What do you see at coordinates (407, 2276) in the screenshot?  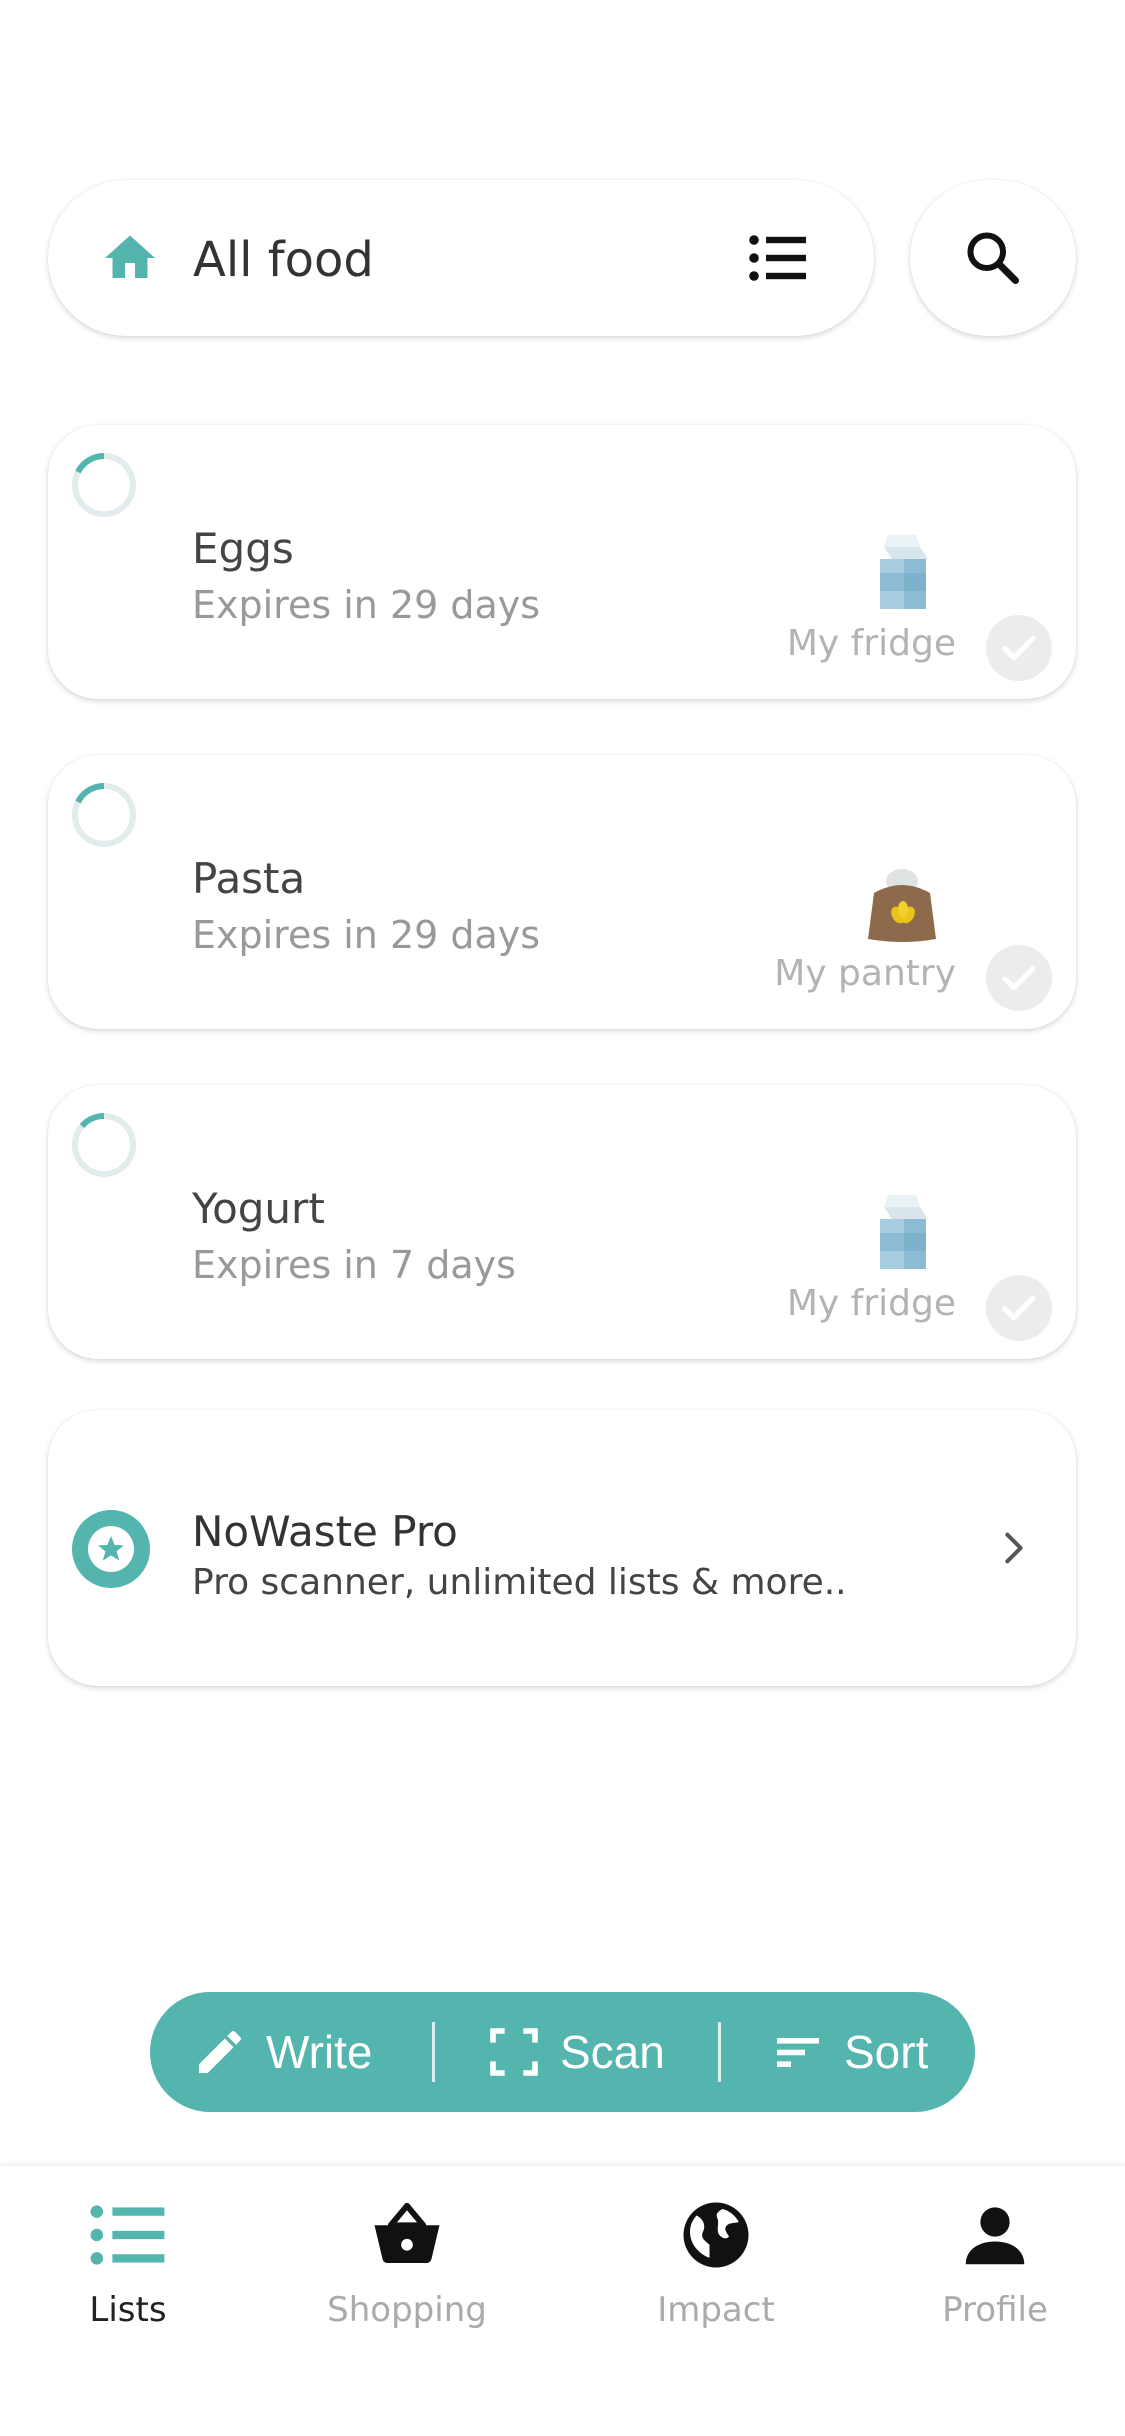 I see `nav-shopping: Shopping` at bounding box center [407, 2276].